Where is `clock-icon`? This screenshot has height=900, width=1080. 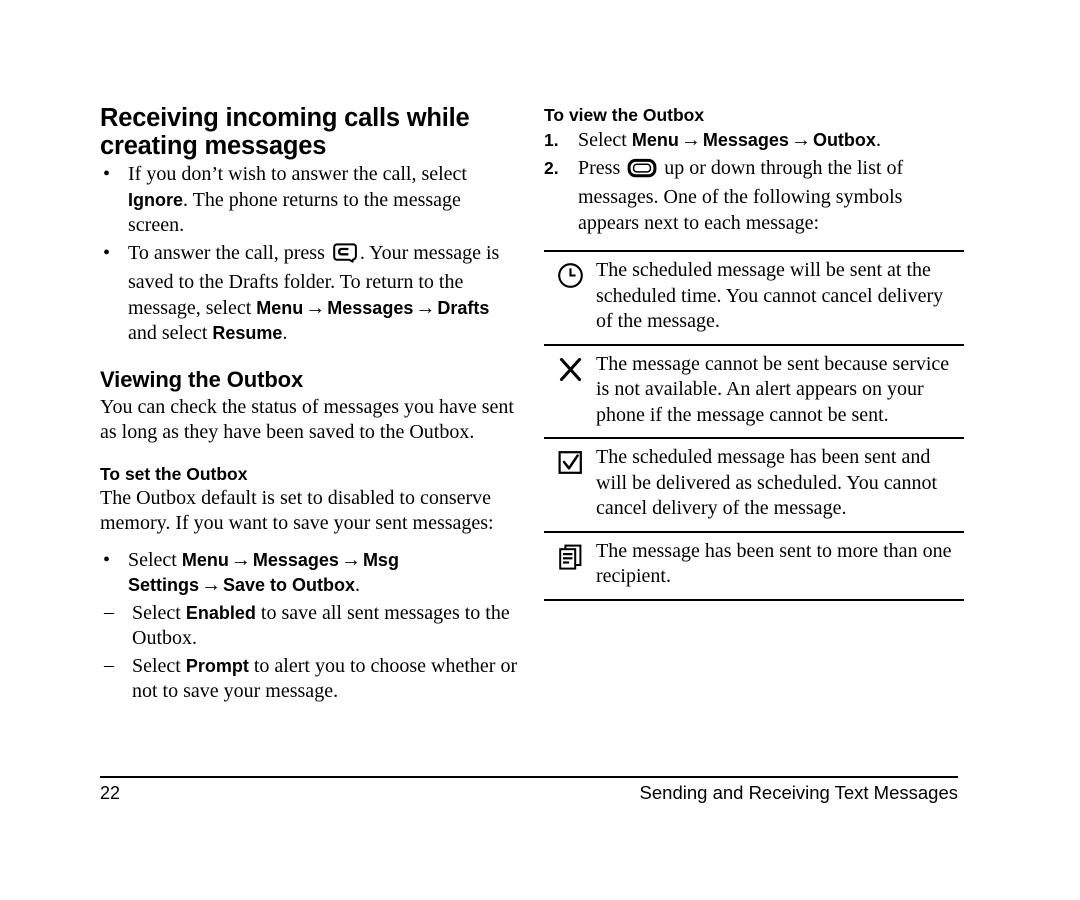
clock-icon is located at coordinates (570, 278).